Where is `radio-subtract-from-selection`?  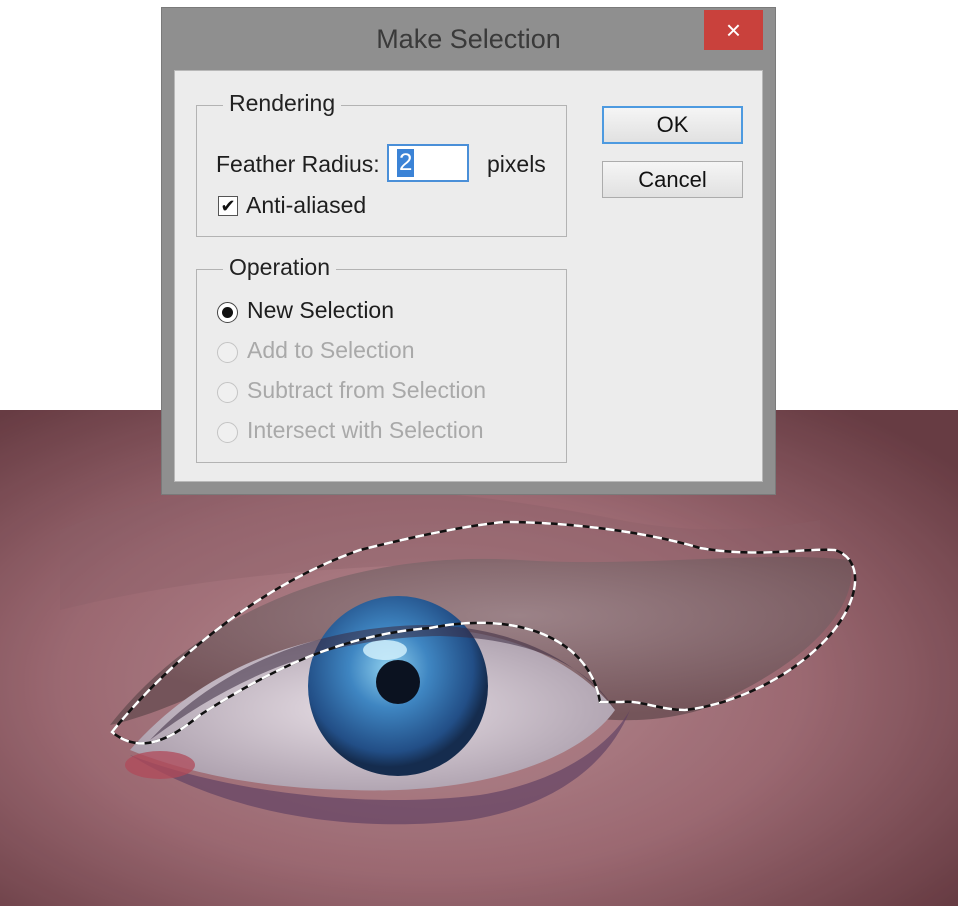 radio-subtract-from-selection is located at coordinates (227, 392).